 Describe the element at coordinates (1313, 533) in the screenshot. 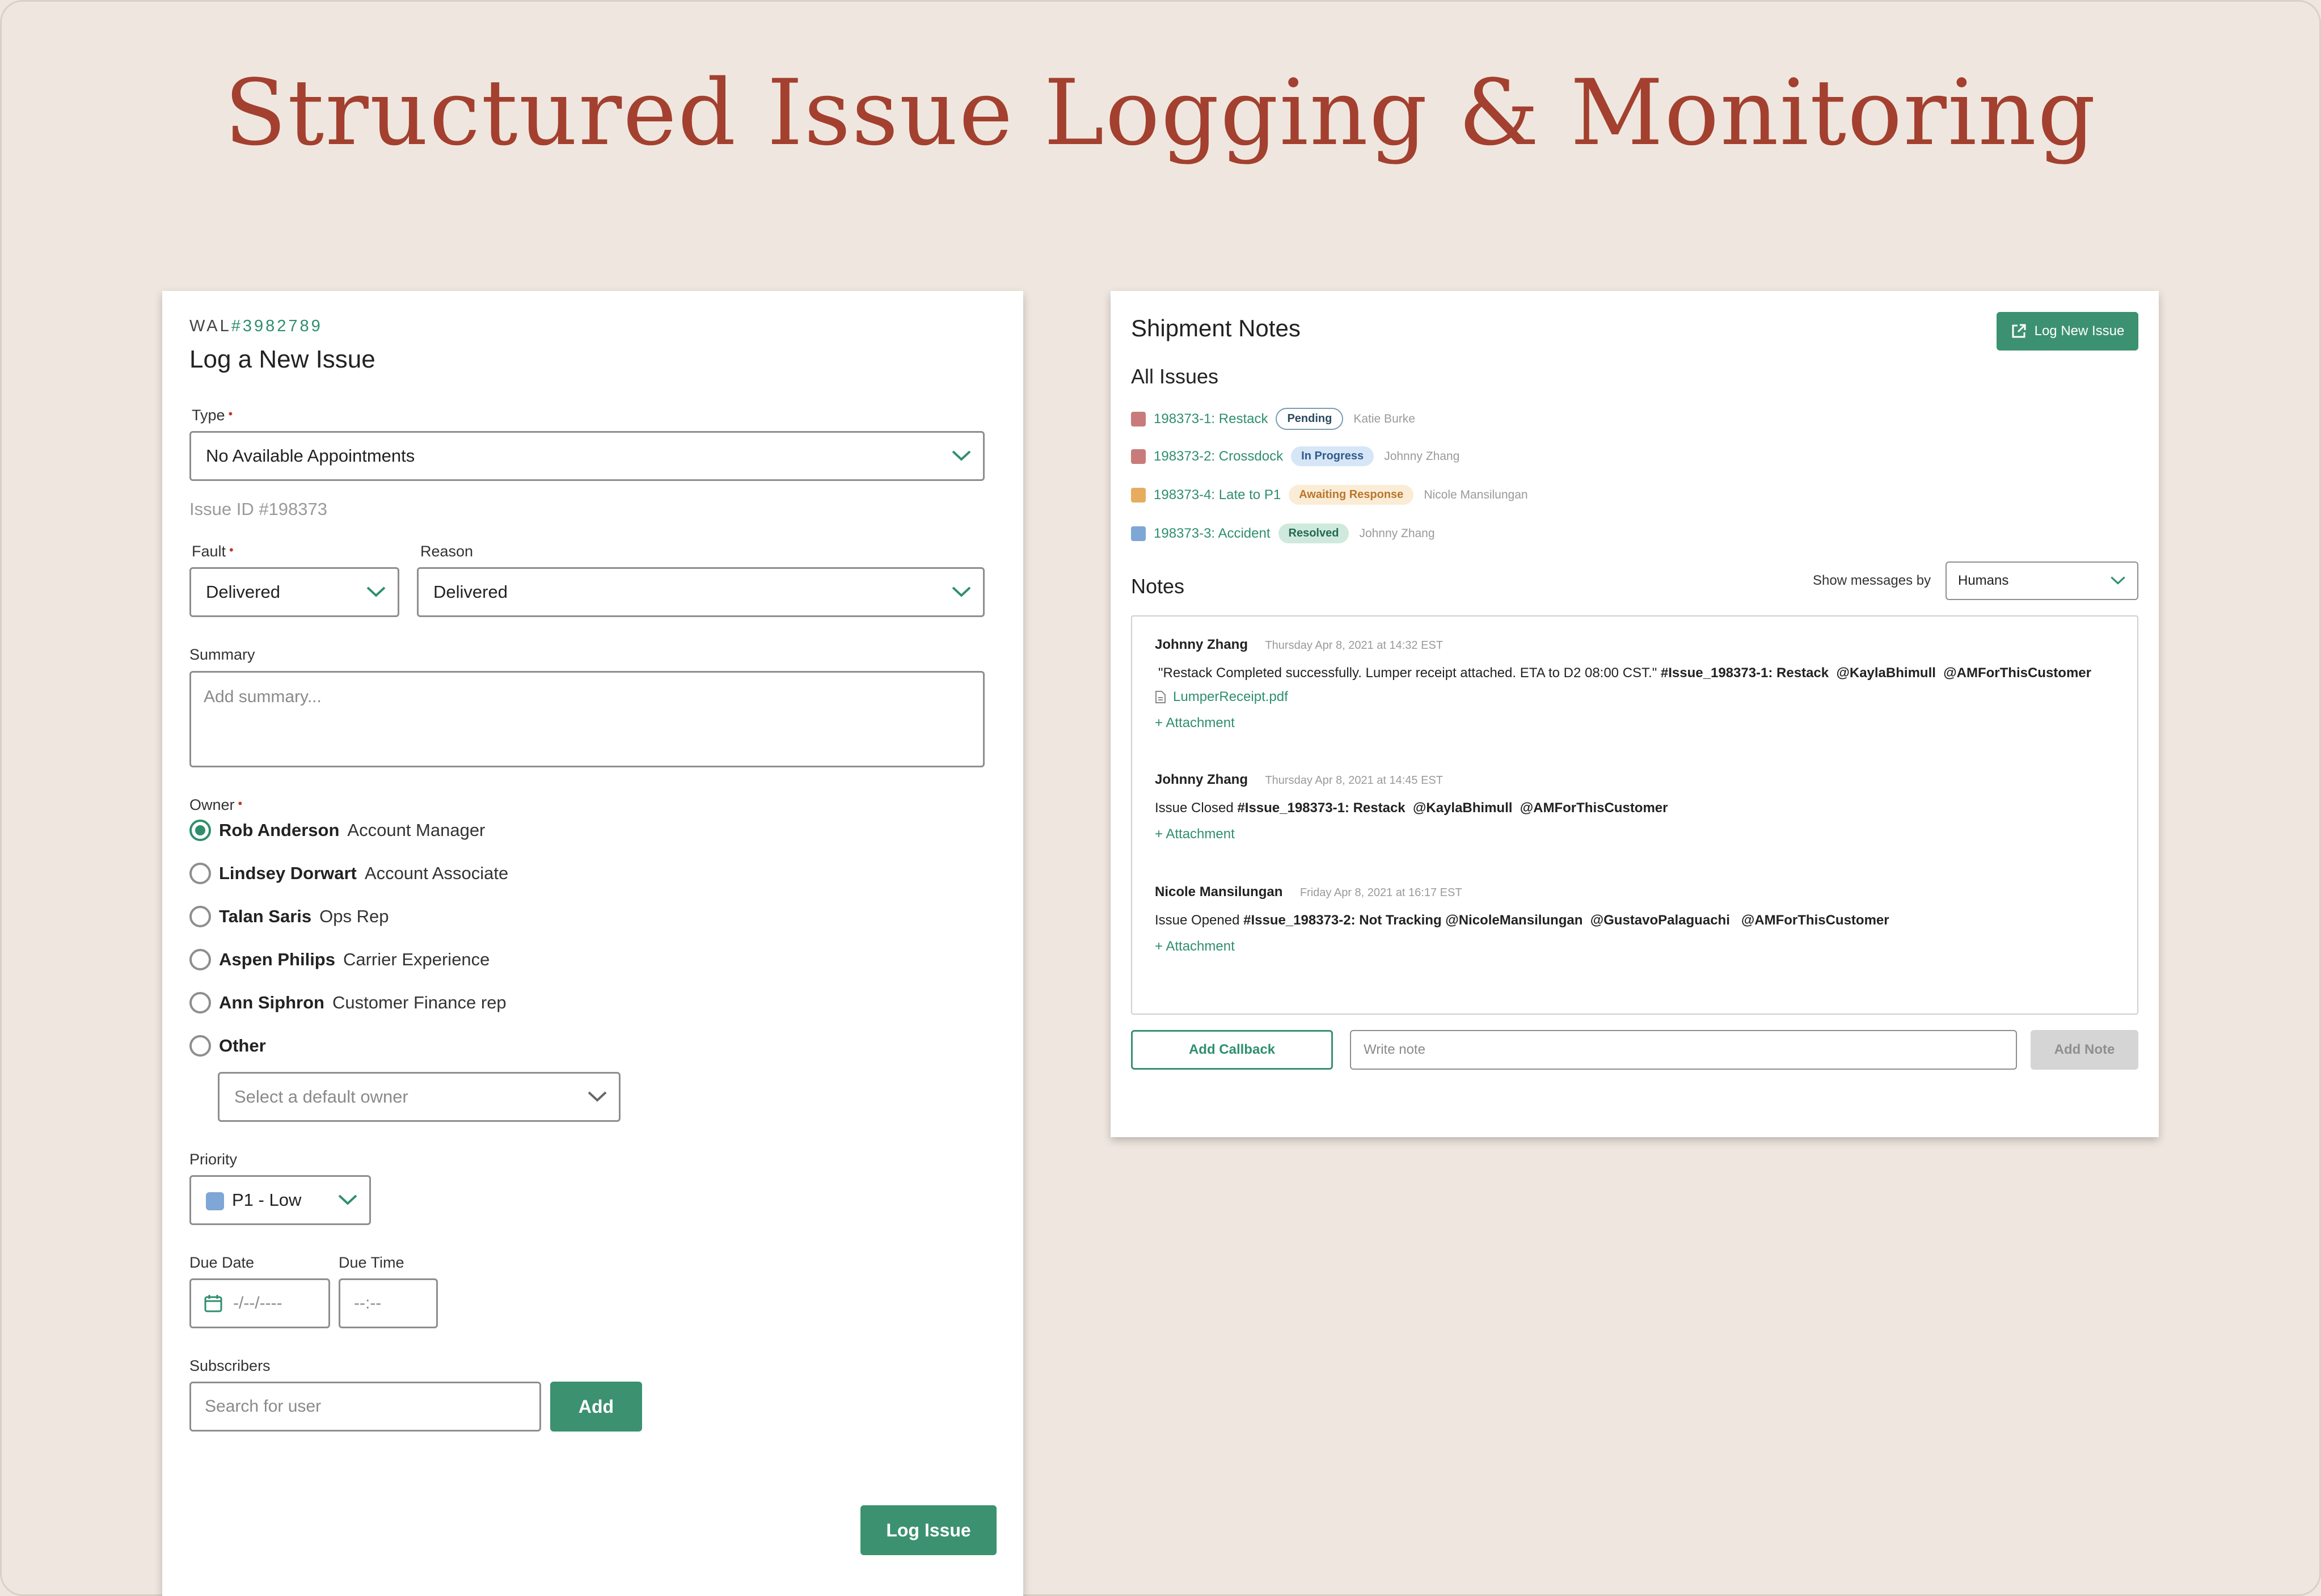

I see `status-badge: Resolved` at that location.